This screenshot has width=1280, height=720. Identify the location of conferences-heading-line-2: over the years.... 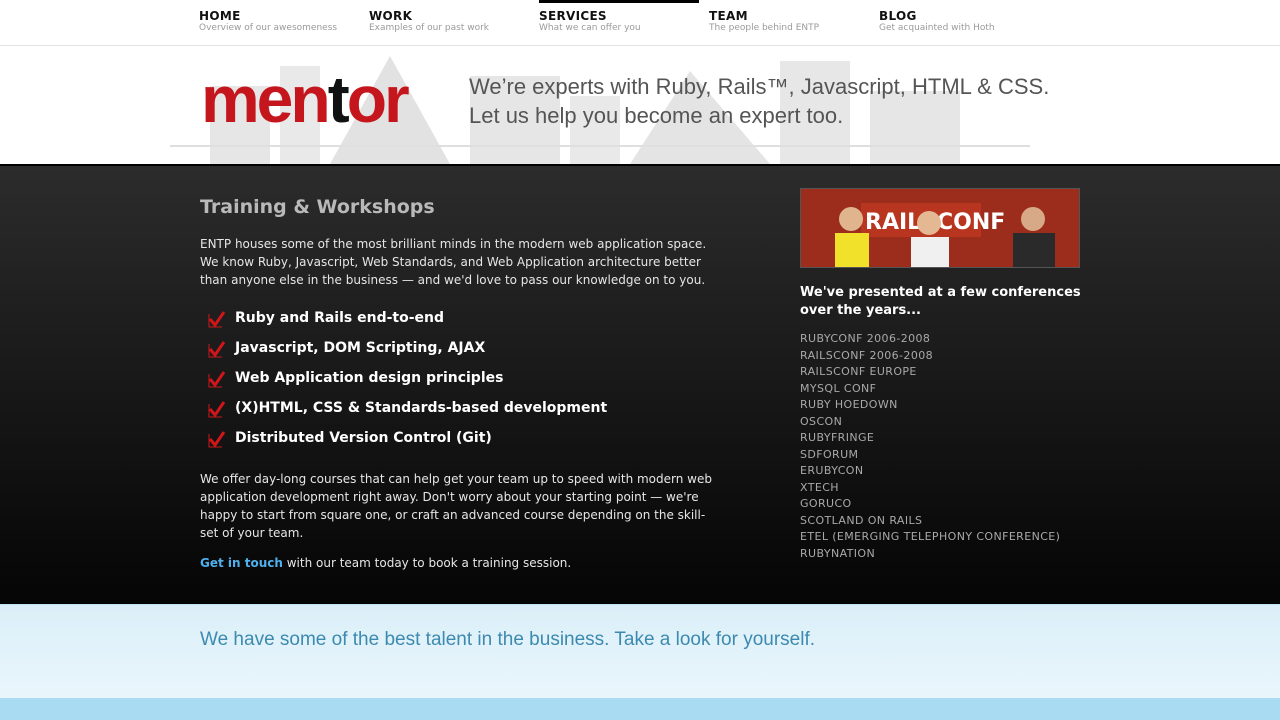
(860, 310).